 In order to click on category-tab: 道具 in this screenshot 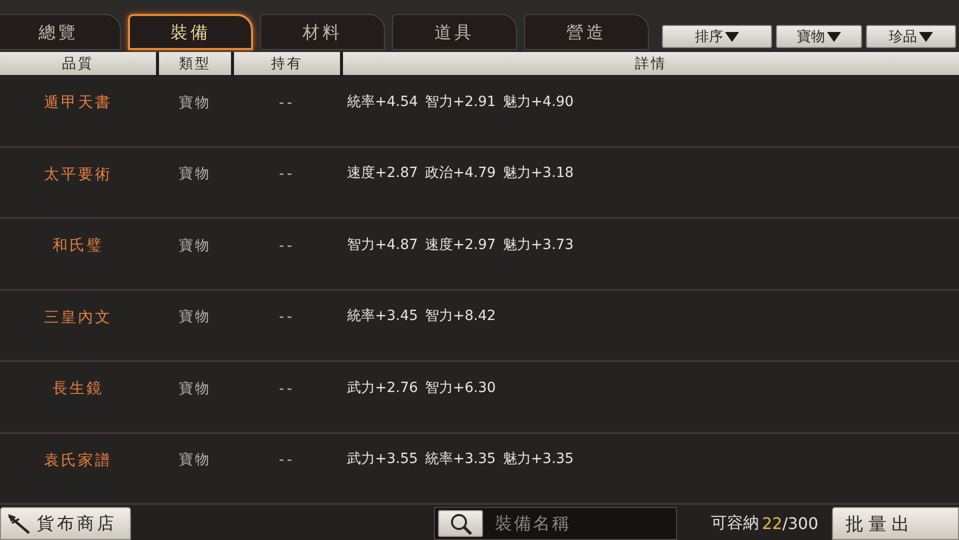, I will do `click(454, 32)`.